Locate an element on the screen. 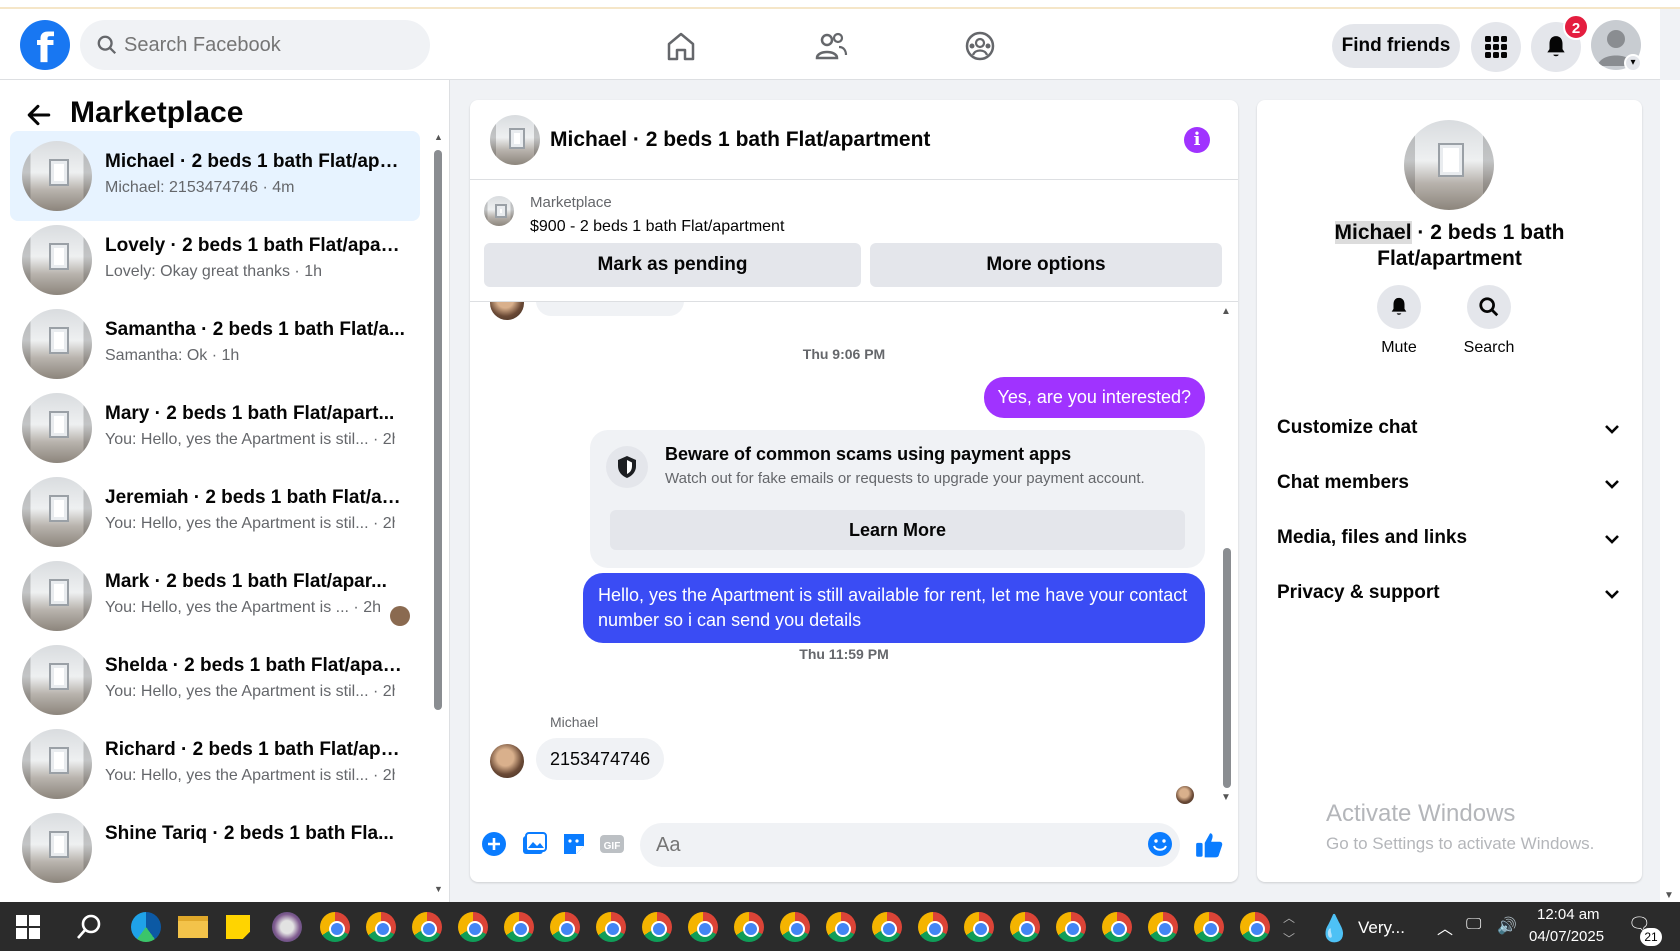 This screenshot has width=1680, height=951. edge-browser-icon is located at coordinates (146, 927).